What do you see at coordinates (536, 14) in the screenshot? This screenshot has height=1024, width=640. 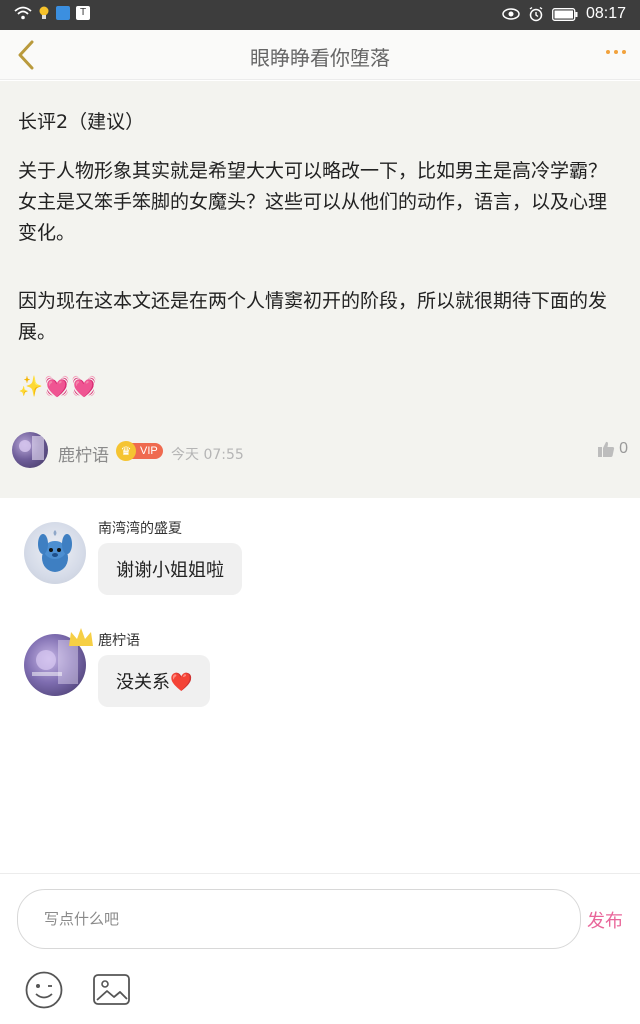 I see `alarm-icon` at bounding box center [536, 14].